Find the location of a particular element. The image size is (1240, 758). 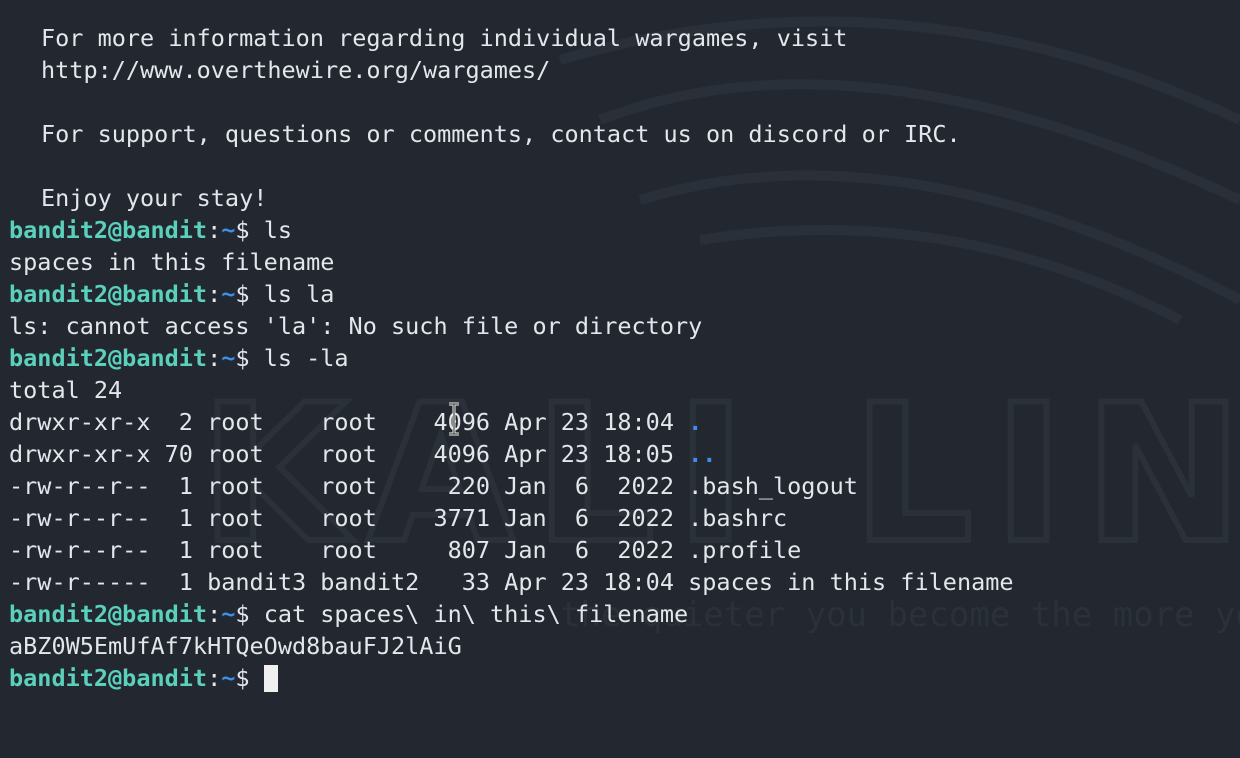

prompt-line: bandit2@bandit:~$ ls is located at coordinates (624, 230).